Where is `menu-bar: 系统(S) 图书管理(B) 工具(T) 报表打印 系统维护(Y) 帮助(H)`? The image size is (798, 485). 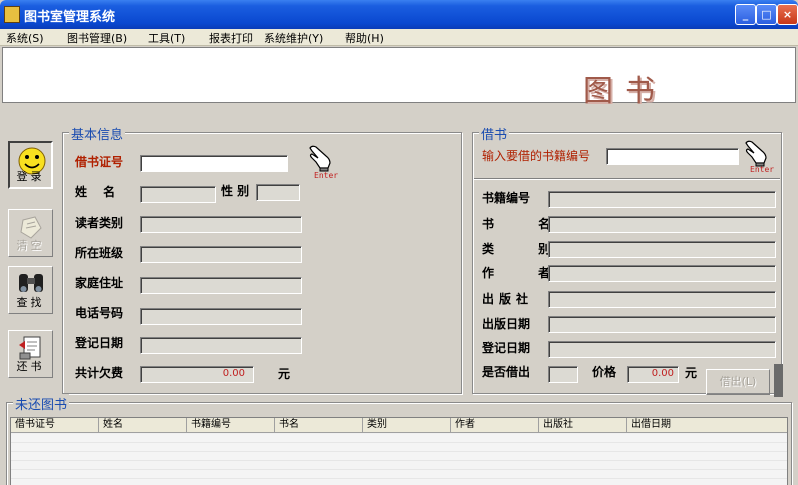 menu-bar: 系统(S) 图书管理(B) 工具(T) 报表打印 系统维护(Y) 帮助(H) is located at coordinates (399, 37).